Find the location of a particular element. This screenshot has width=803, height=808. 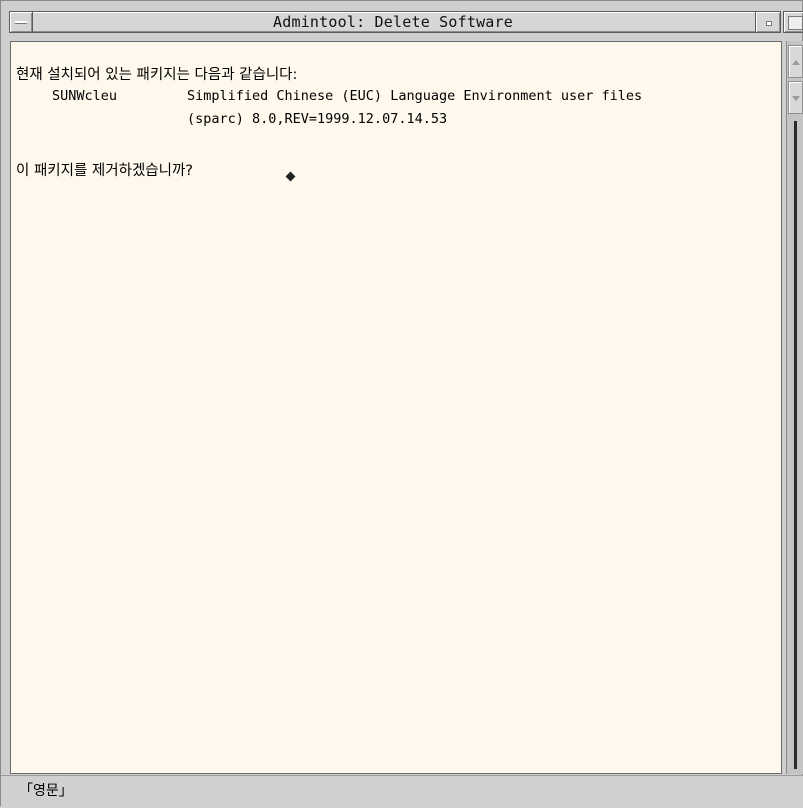

package-name: SUNWcleu is located at coordinates (85, 96).